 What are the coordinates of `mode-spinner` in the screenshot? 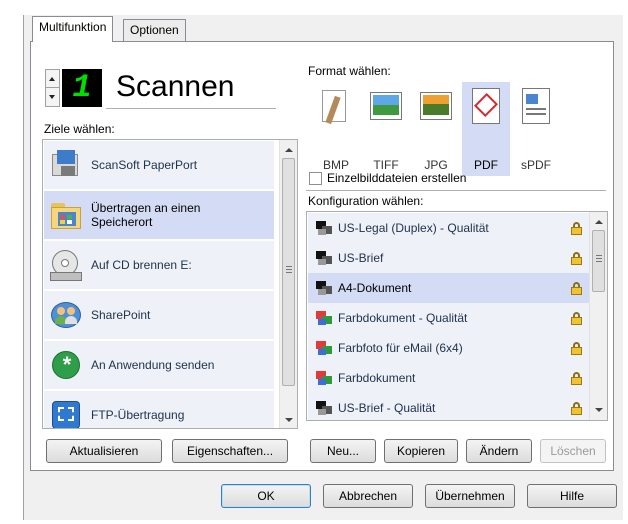 It's located at (52, 88).